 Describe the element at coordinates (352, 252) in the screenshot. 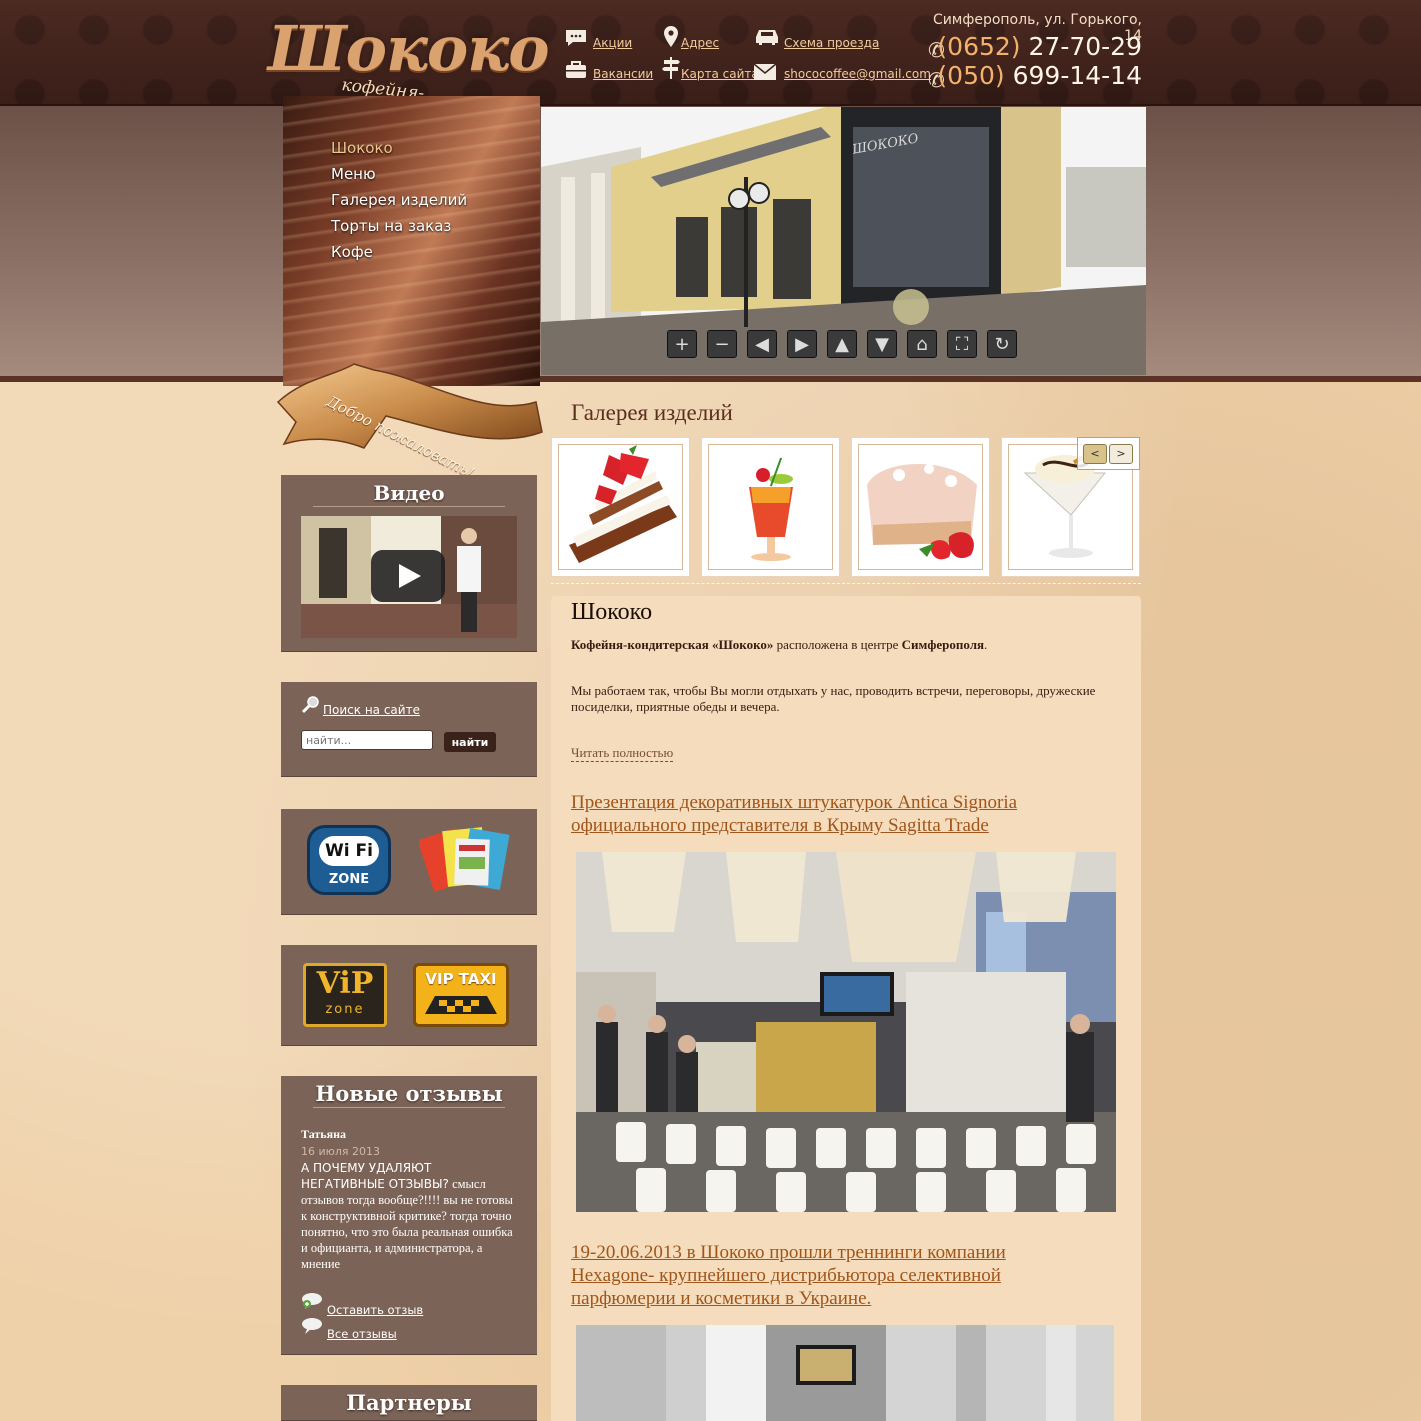

I see `nav-item-coffee: Кофе` at that location.